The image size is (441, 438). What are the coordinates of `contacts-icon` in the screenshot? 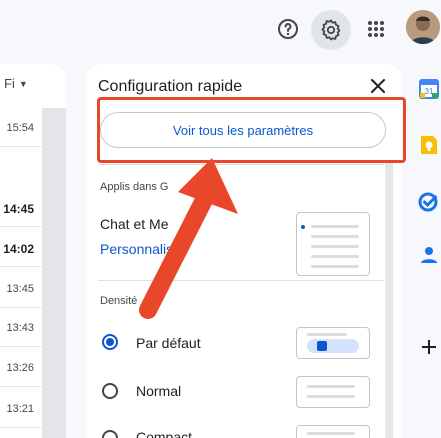 It's located at (429, 255).